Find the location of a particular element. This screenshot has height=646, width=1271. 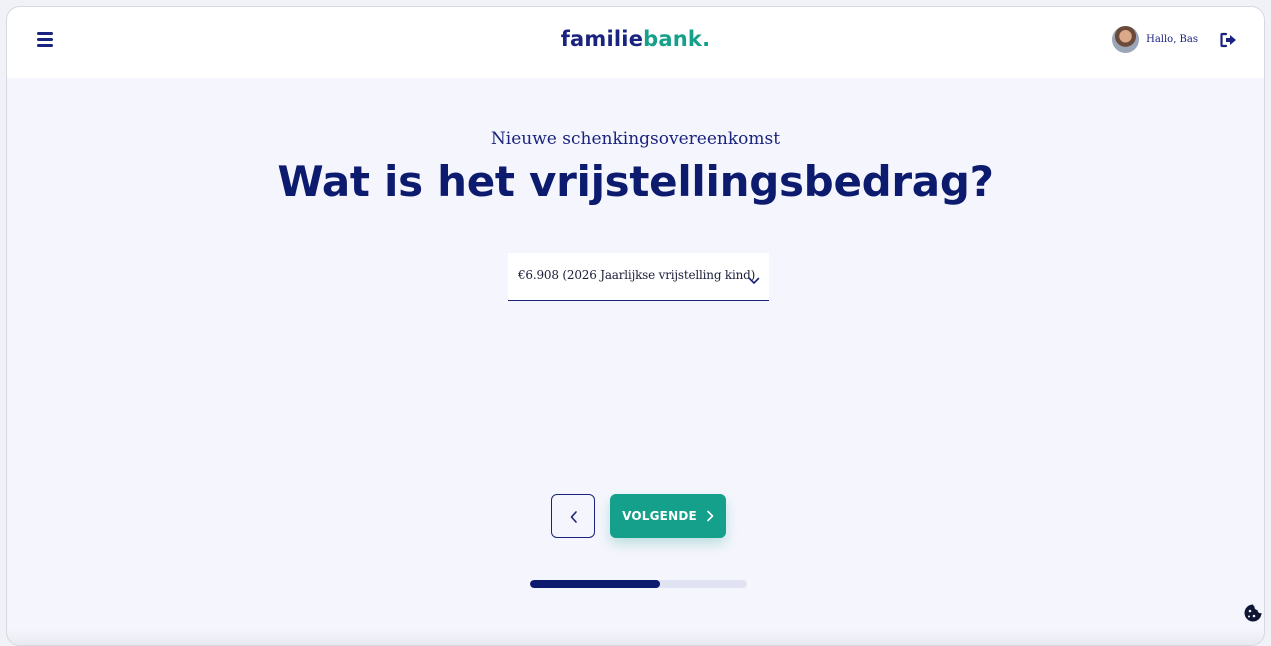

chevron-left-icon is located at coordinates (573, 517).